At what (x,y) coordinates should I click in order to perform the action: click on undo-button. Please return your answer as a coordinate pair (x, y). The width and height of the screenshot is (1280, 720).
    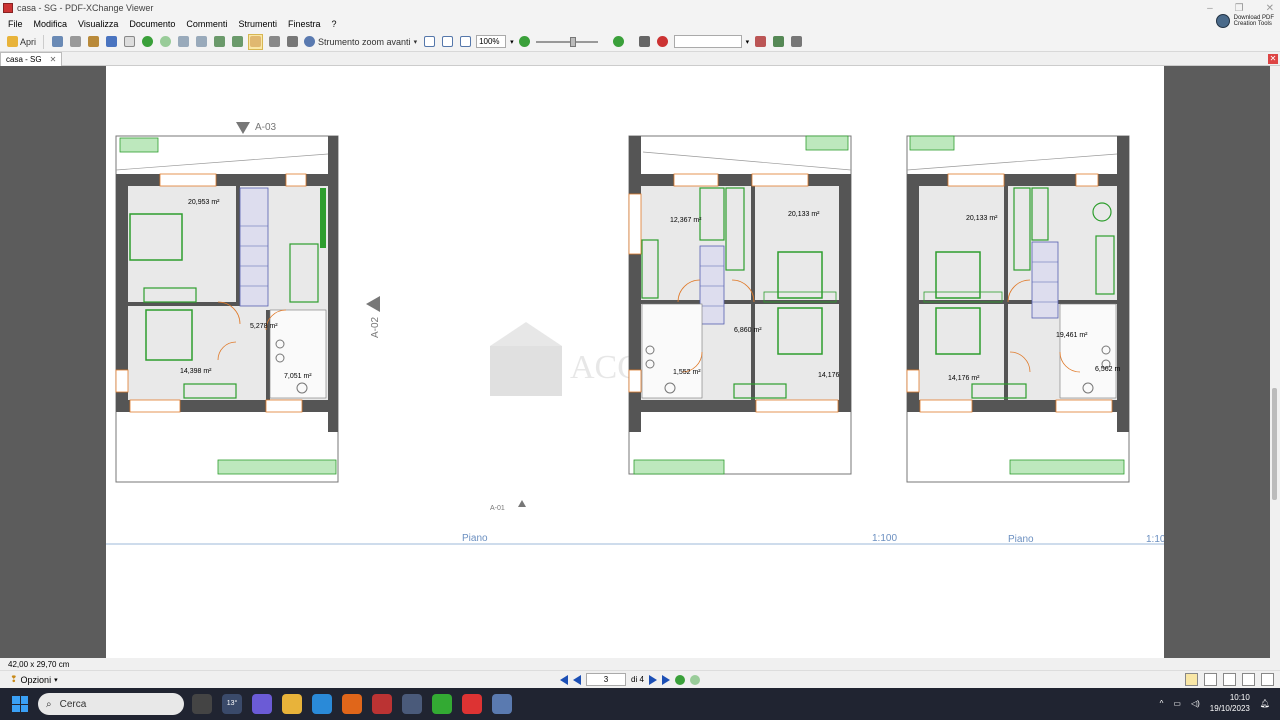
    Looking at the image, I should click on (183, 42).